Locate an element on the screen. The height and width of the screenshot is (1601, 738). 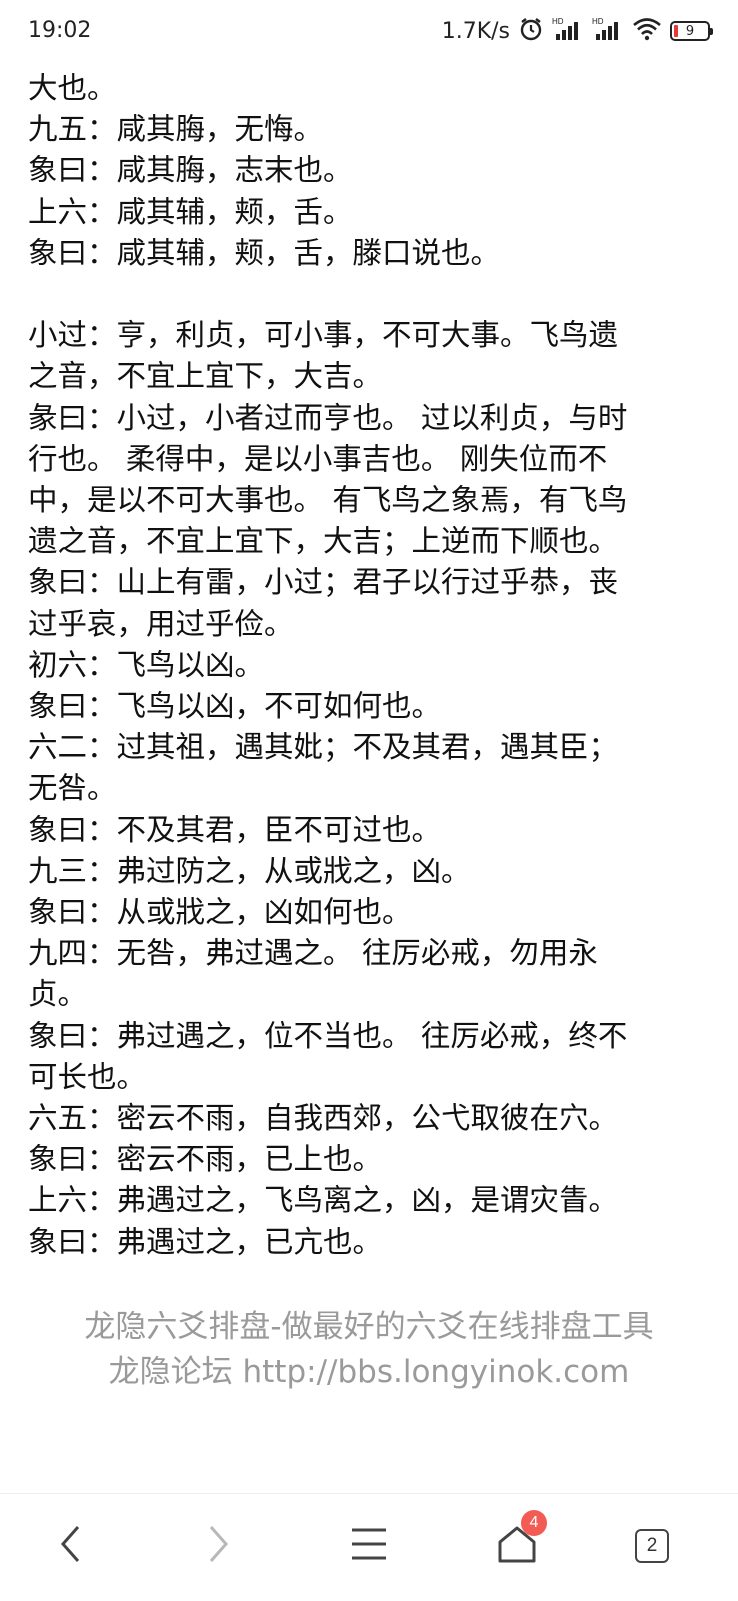
tabs-button: 2 is located at coordinates (652, 1546).